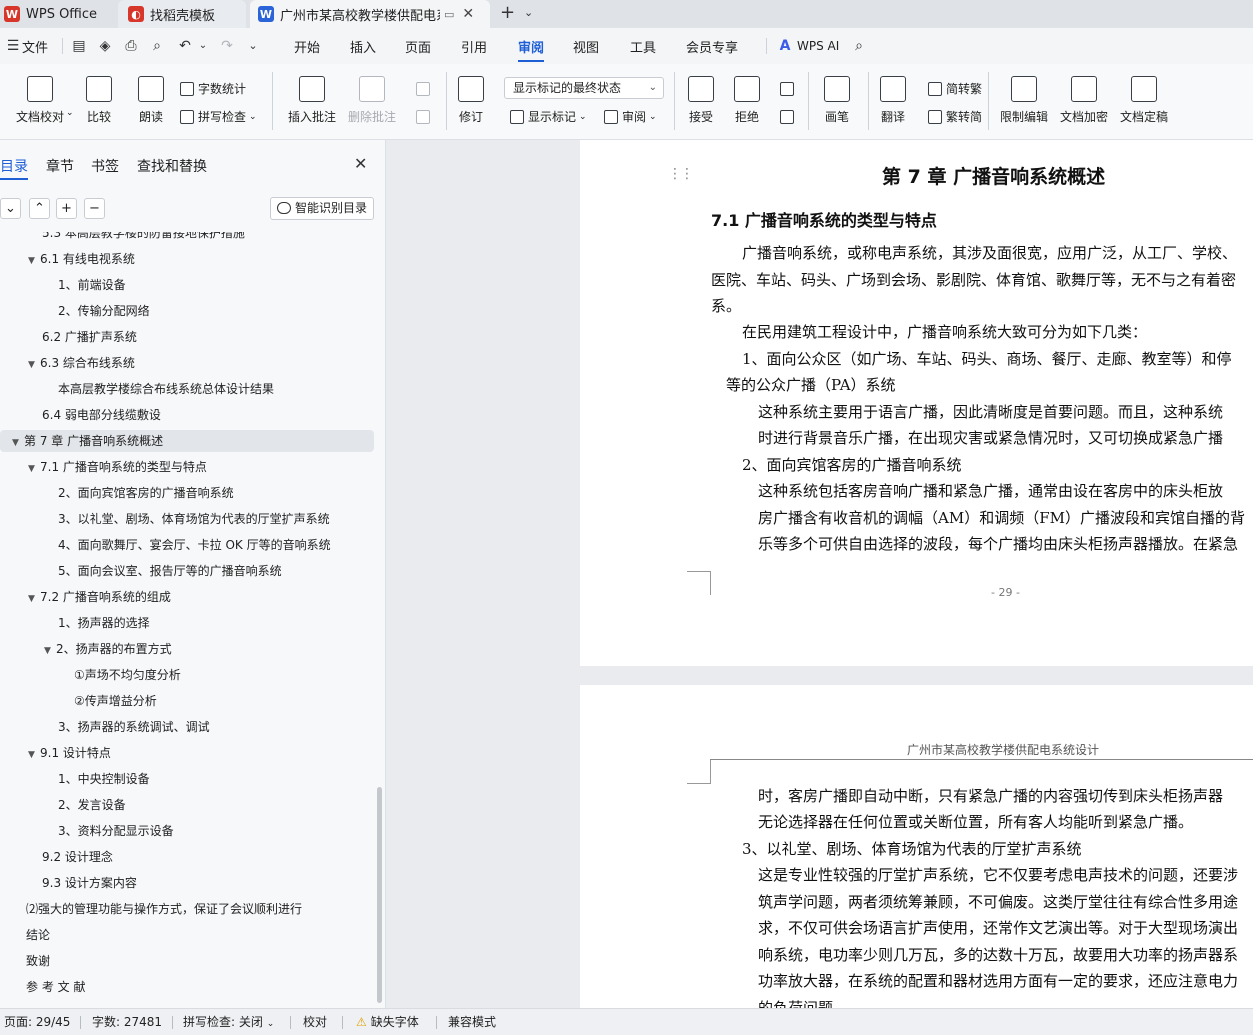 The width and height of the screenshot is (1253, 1035). Describe the element at coordinates (37, 1021) in the screenshot. I see `page-indicator: 页面: 29/45` at that location.